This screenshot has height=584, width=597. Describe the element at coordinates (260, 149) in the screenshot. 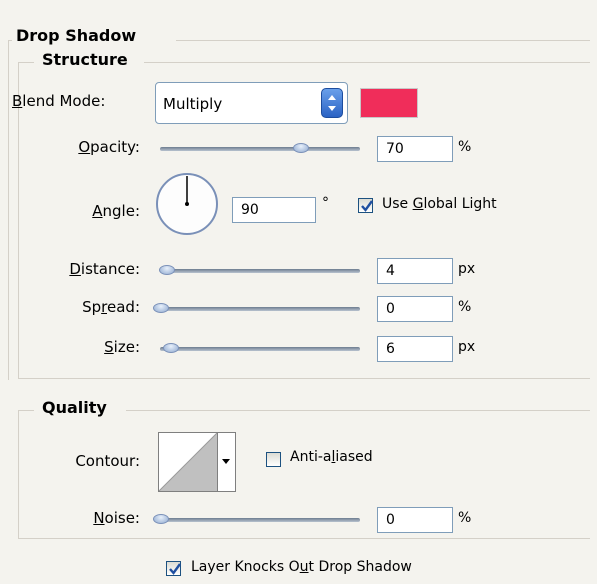

I see `opacity-slider-track` at that location.